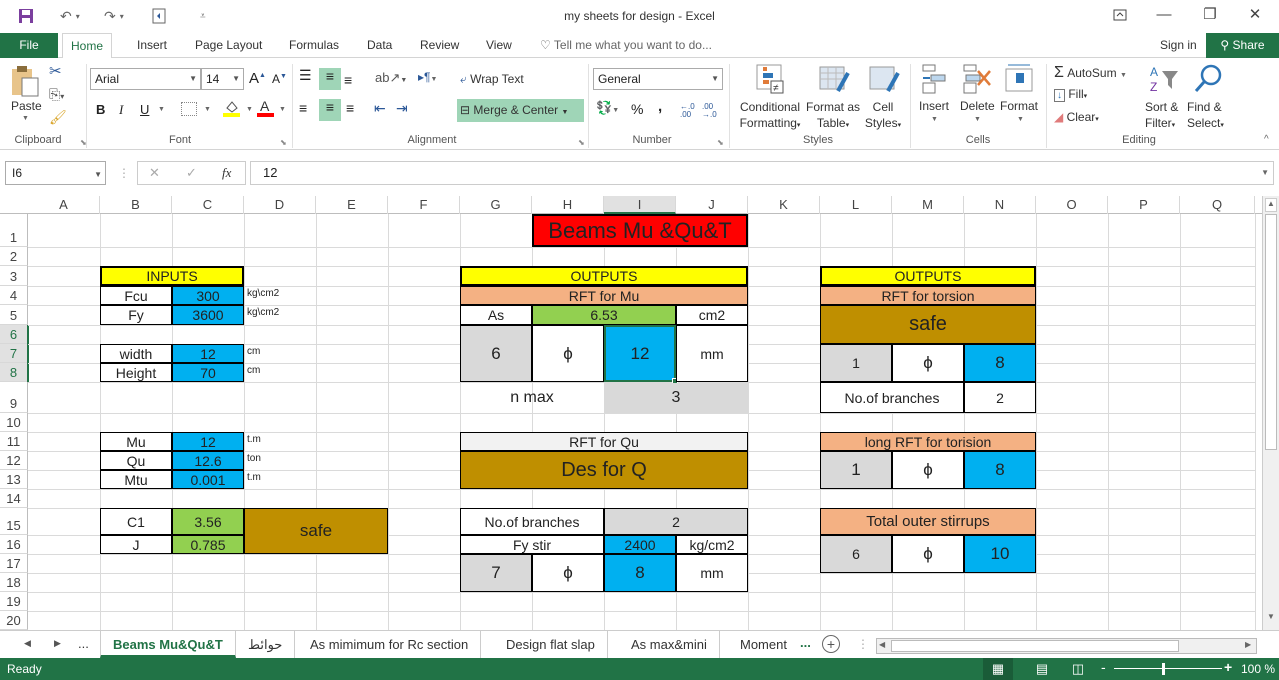  Describe the element at coordinates (712, 205) in the screenshot. I see `column-header-j: J` at that location.